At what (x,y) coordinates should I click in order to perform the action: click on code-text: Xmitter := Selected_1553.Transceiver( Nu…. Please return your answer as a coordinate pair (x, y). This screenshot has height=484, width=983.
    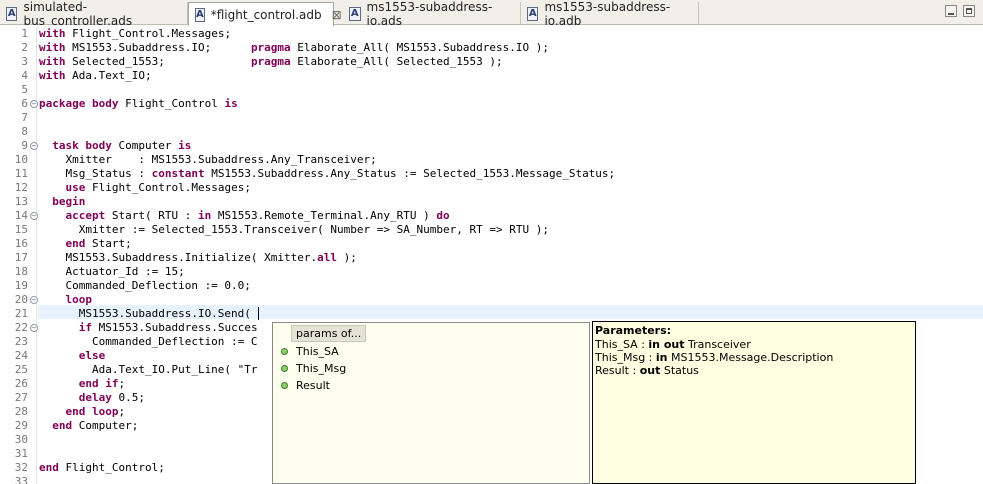
    Looking at the image, I should click on (294, 229).